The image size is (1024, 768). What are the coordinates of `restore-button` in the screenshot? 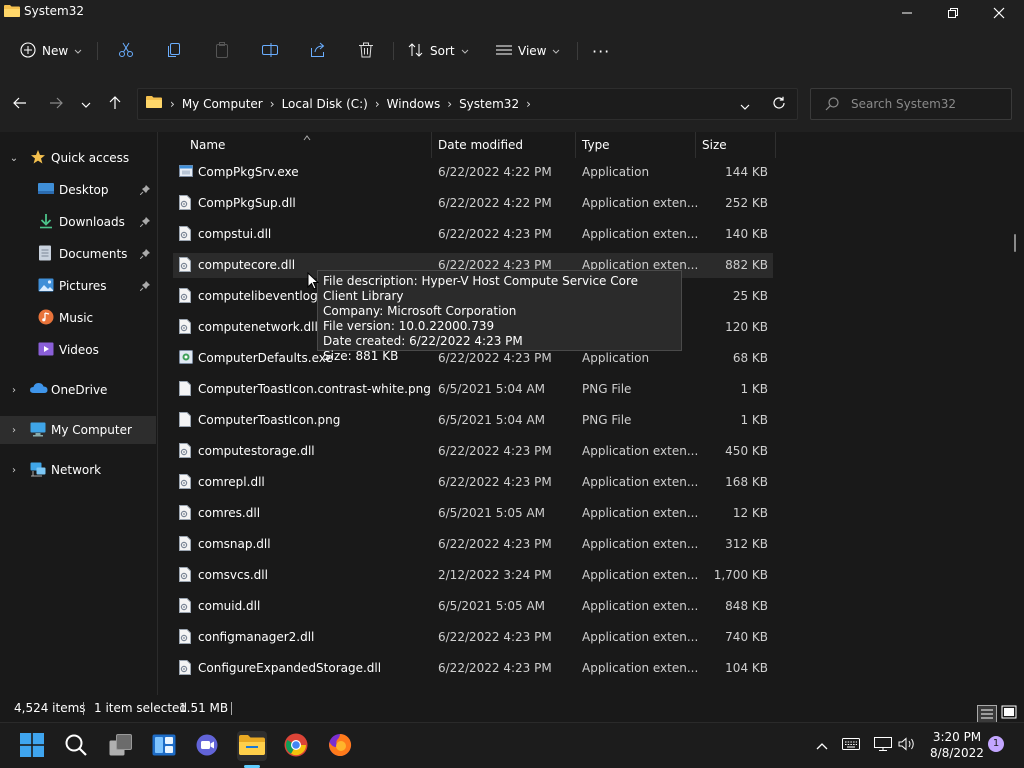 It's located at (953, 14).